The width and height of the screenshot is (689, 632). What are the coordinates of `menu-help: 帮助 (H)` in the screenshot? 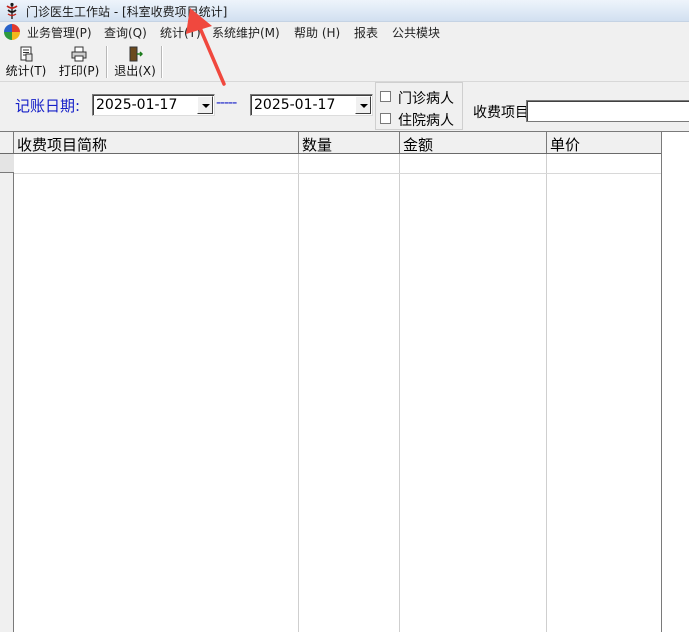 It's located at (317, 32).